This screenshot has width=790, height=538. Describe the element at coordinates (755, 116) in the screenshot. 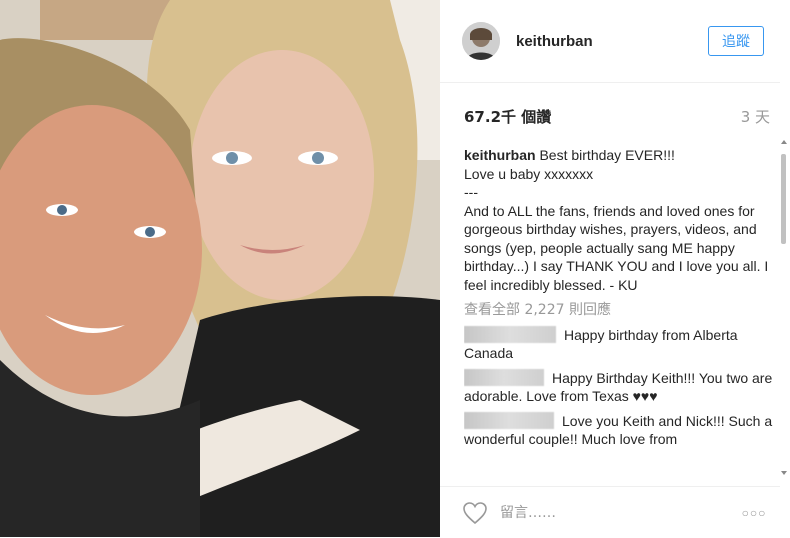

I see `post-time: 3 天` at that location.